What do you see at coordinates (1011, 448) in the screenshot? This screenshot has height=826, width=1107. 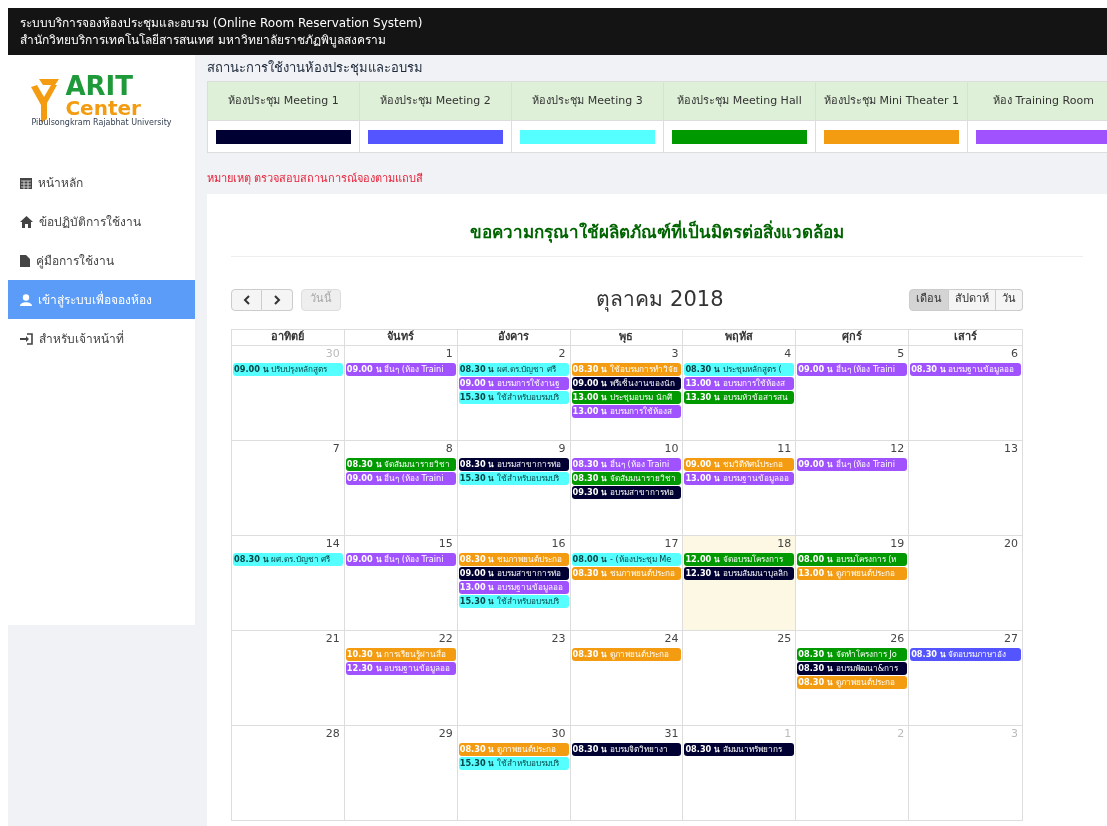 I see `day-number: 13` at bounding box center [1011, 448].